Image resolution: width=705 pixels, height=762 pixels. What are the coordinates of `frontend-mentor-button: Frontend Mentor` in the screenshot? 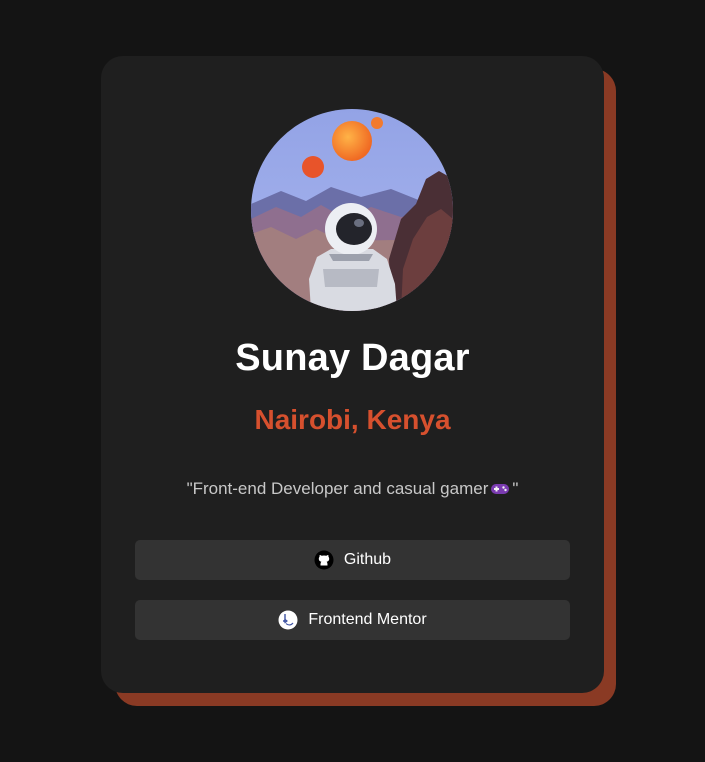 It's located at (352, 620).